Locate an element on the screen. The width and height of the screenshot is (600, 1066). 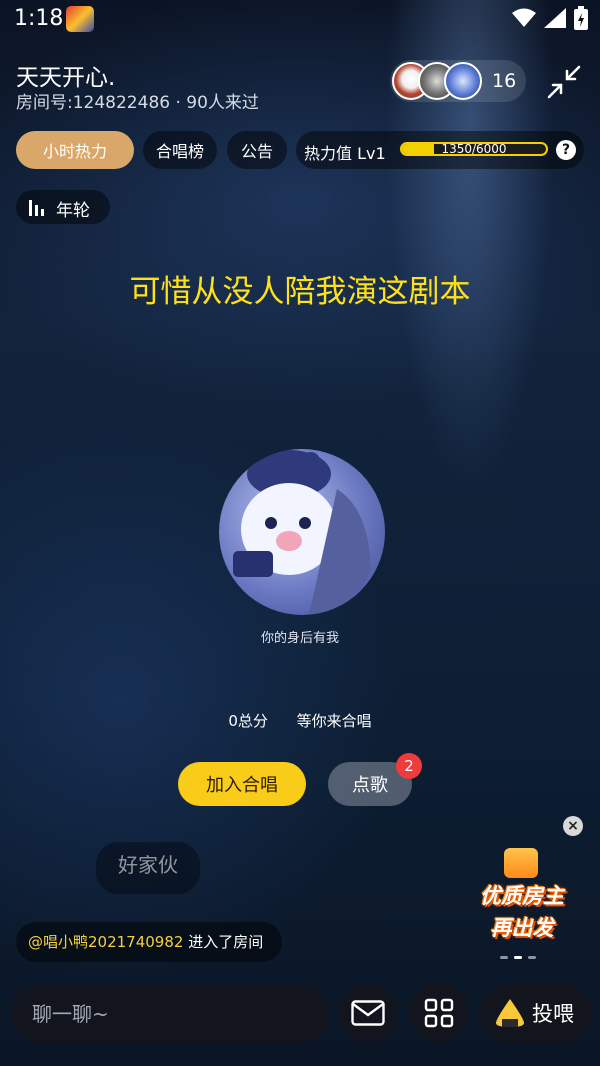
join-chorus-button: 加入合唱 is located at coordinates (242, 784).